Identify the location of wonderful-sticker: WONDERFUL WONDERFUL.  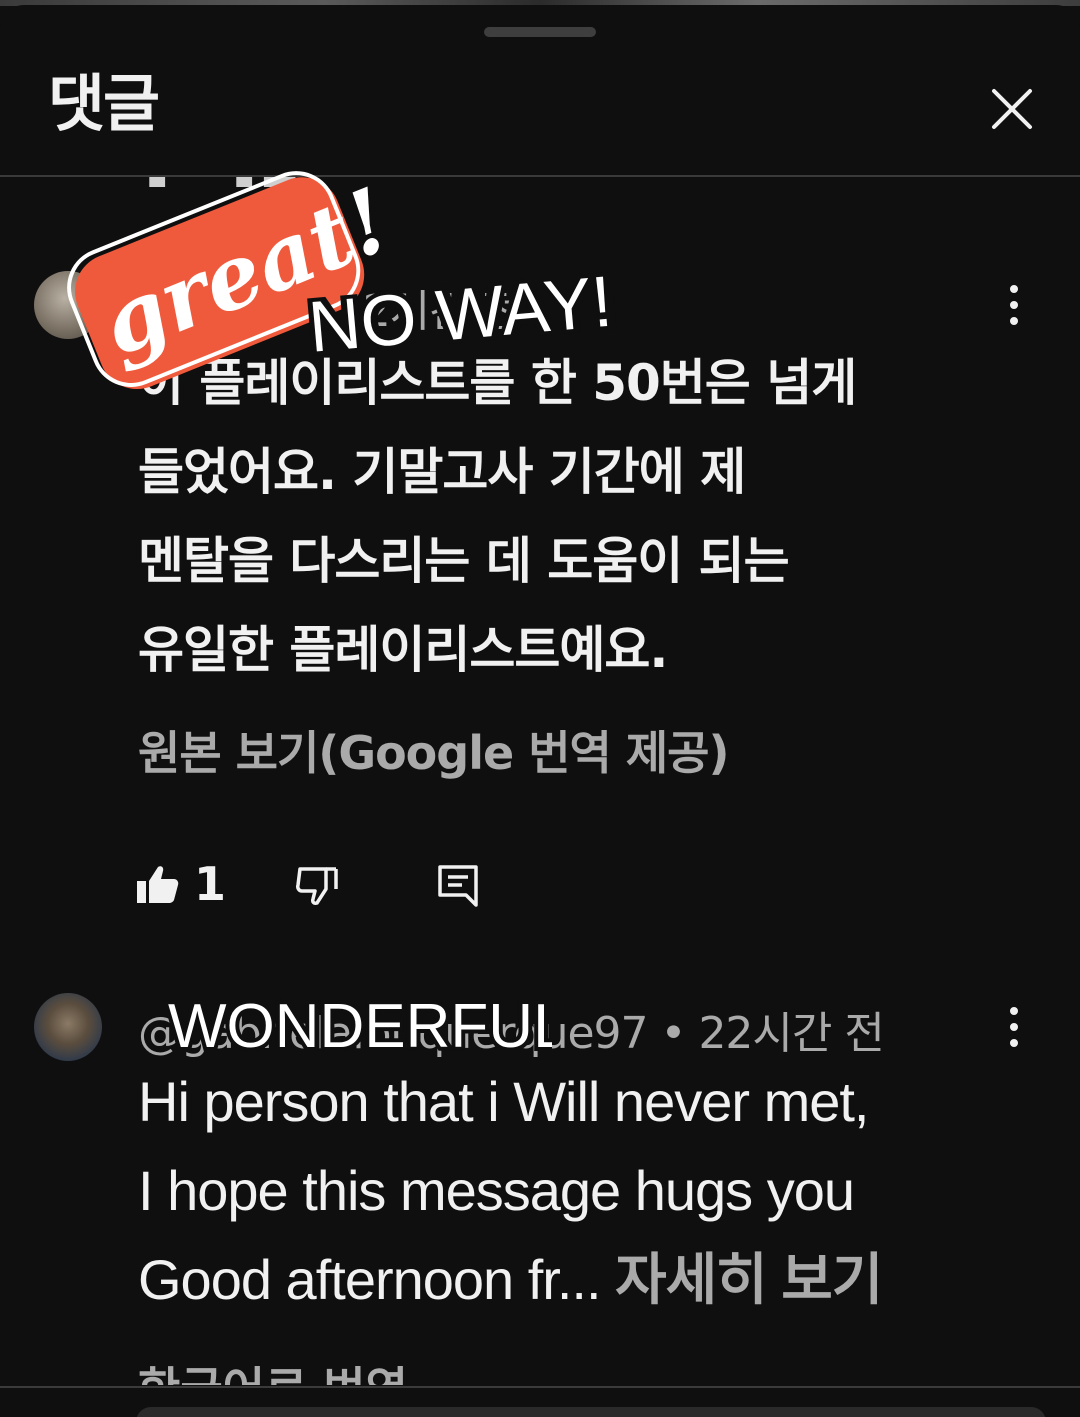
(358, 1026).